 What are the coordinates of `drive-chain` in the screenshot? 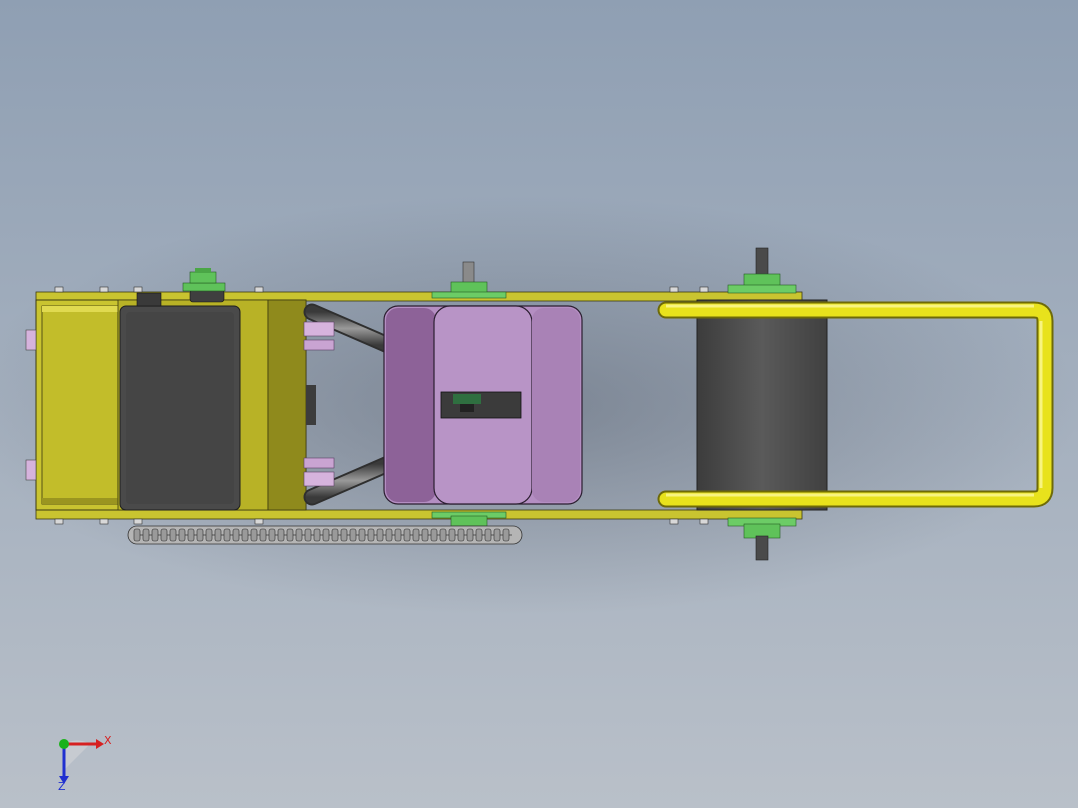 It's located at (325, 535).